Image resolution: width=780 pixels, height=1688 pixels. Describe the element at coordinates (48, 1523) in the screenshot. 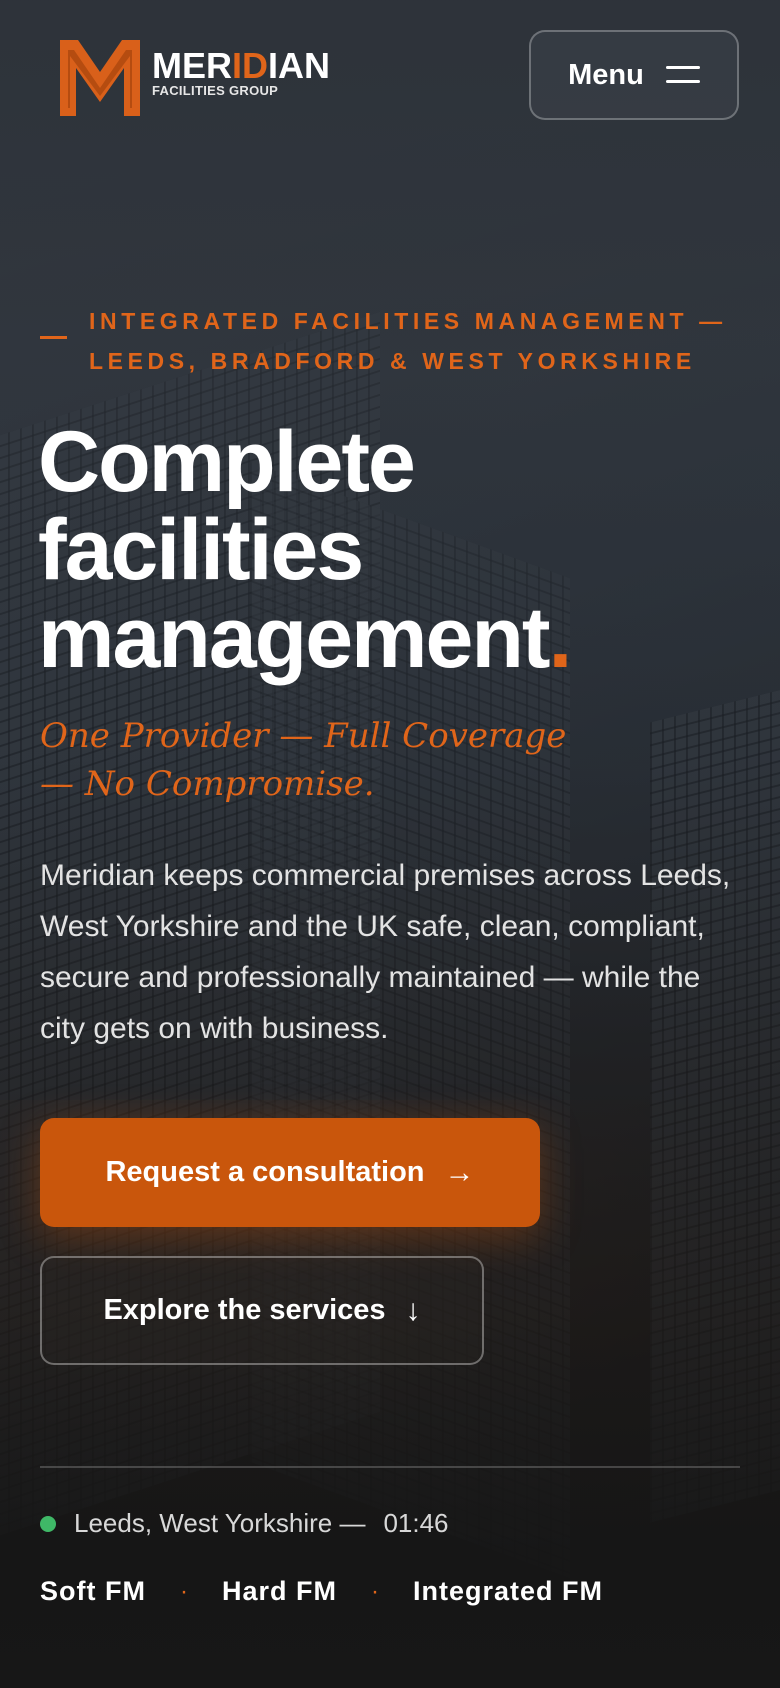

I see `status-dot-icon` at that location.